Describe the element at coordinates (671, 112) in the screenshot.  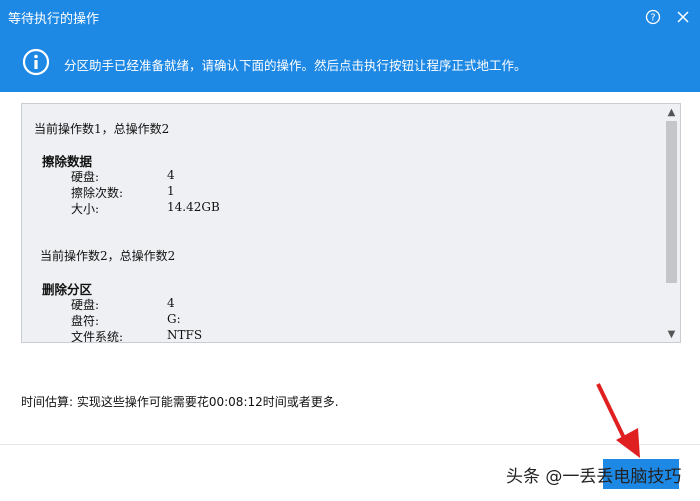
I see `scroll-up-icon: ▲` at that location.